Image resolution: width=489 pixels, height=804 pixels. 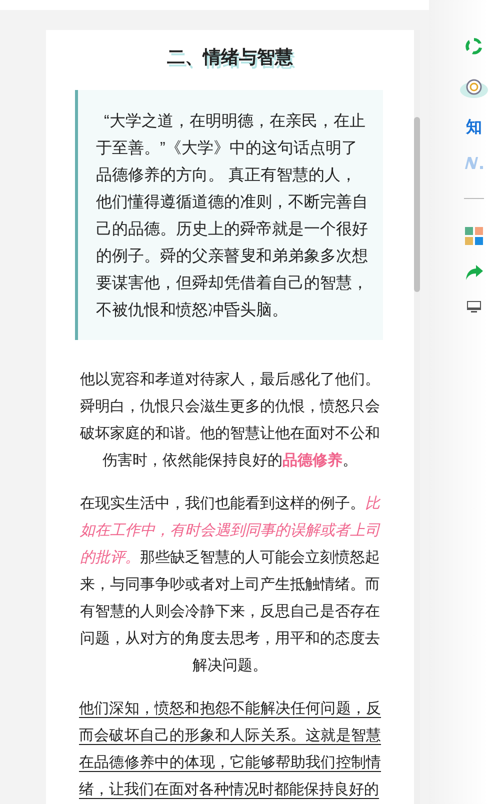 What do you see at coordinates (230, 749) in the screenshot?
I see `body-paragraph: 他们深知，愤怒和抱怨不能解决任何问题，反而会破坏自己的形象和人际关系。这就是智慧在品德修养中的体现，它能够帮助我们控制情绪，让我们在面对各种情况时都能保持良好的` at bounding box center [230, 749].